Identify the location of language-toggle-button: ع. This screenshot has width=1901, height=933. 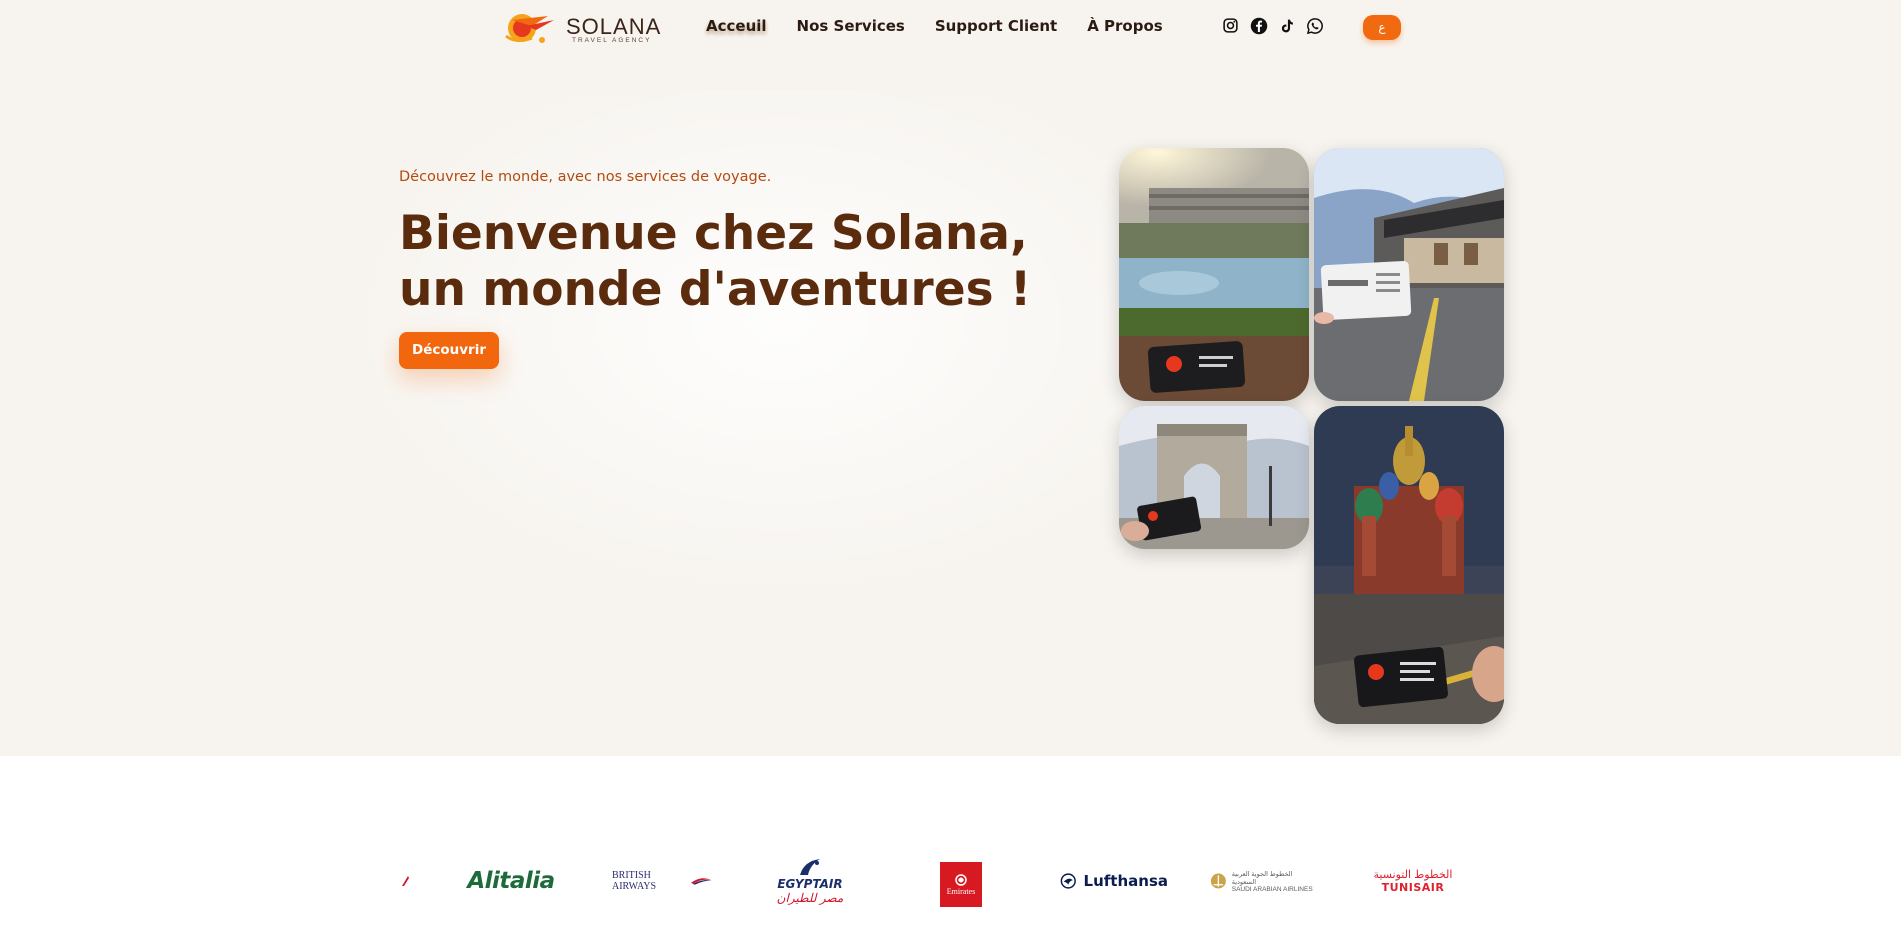
(1382, 27).